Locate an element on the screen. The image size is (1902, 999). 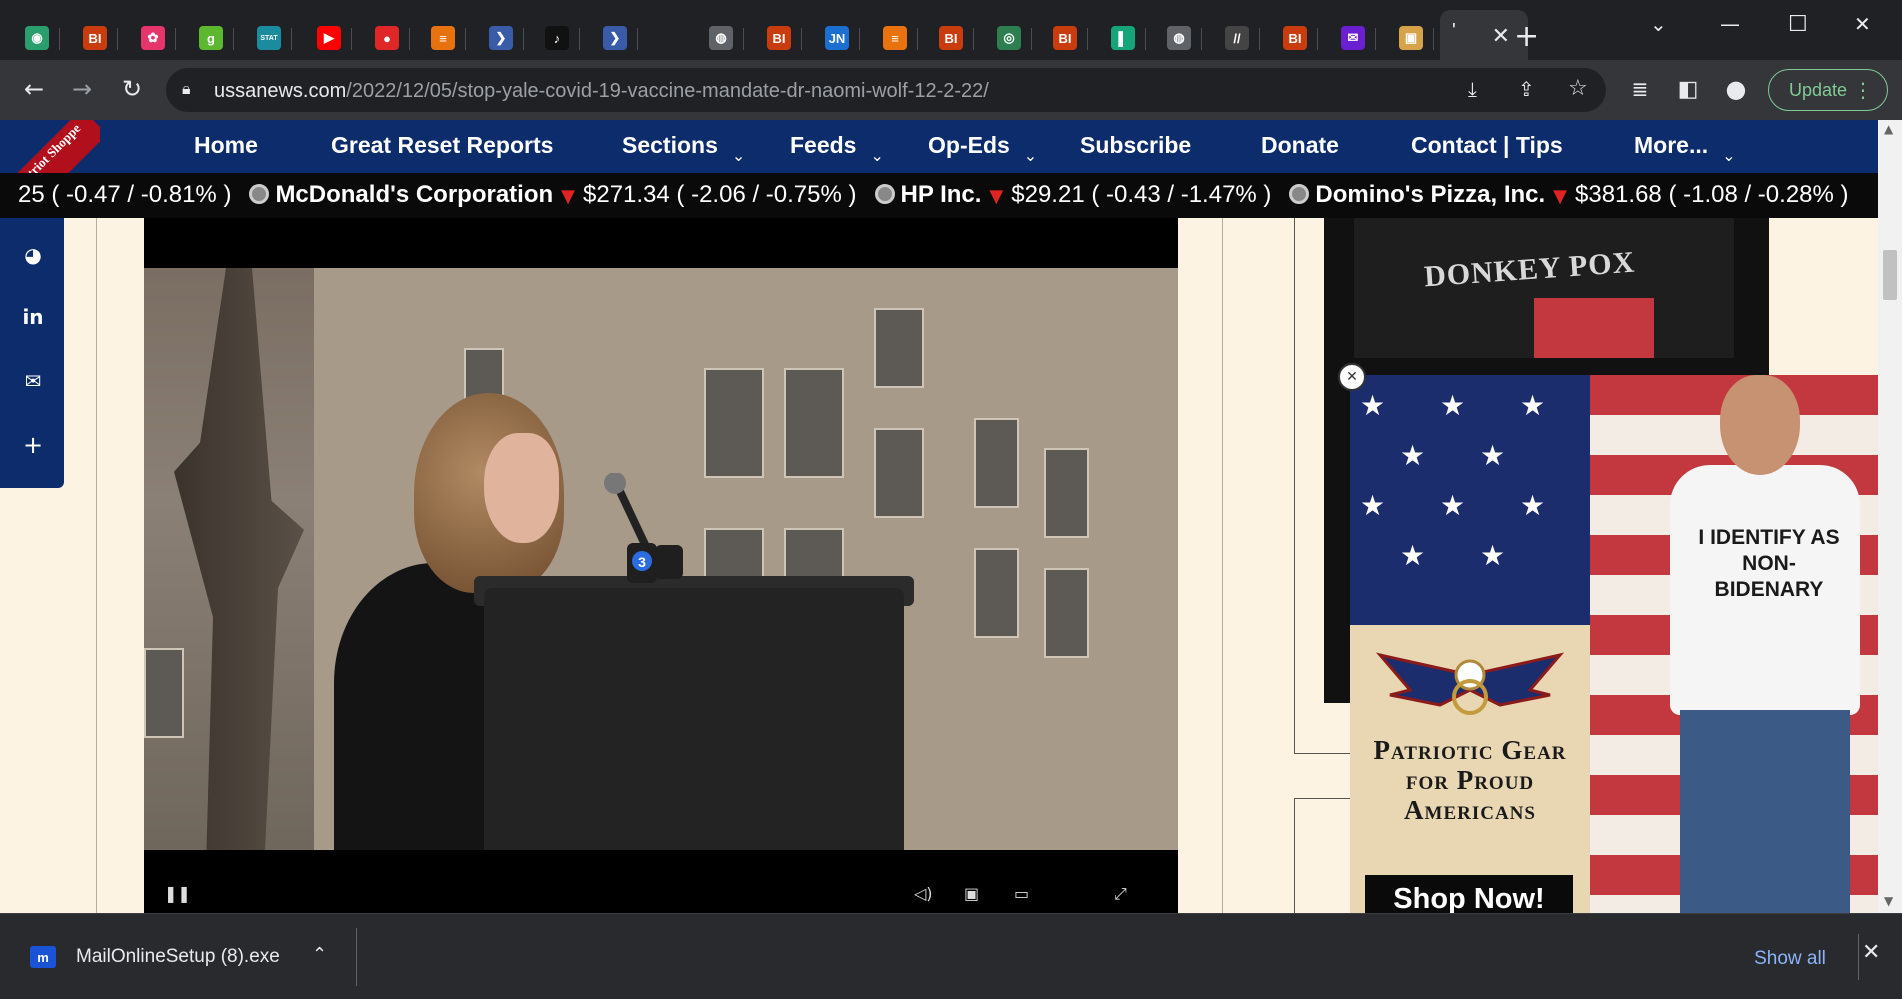
browser-tab: STAT is located at coordinates (271, 38).